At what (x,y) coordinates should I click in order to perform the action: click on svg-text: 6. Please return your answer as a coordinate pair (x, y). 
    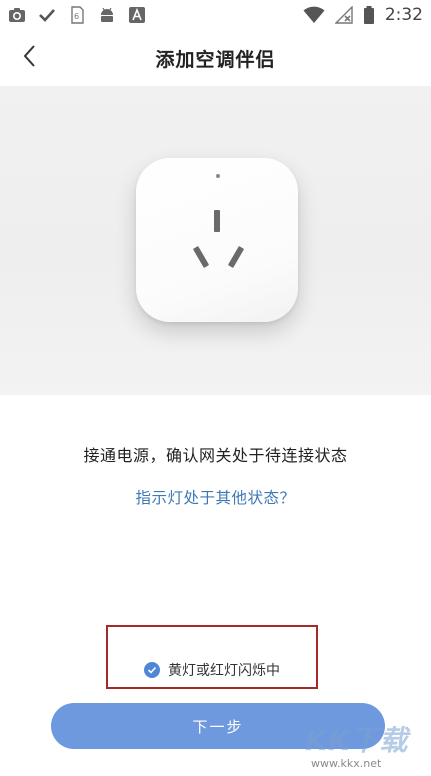
    Looking at the image, I should click on (76, 16).